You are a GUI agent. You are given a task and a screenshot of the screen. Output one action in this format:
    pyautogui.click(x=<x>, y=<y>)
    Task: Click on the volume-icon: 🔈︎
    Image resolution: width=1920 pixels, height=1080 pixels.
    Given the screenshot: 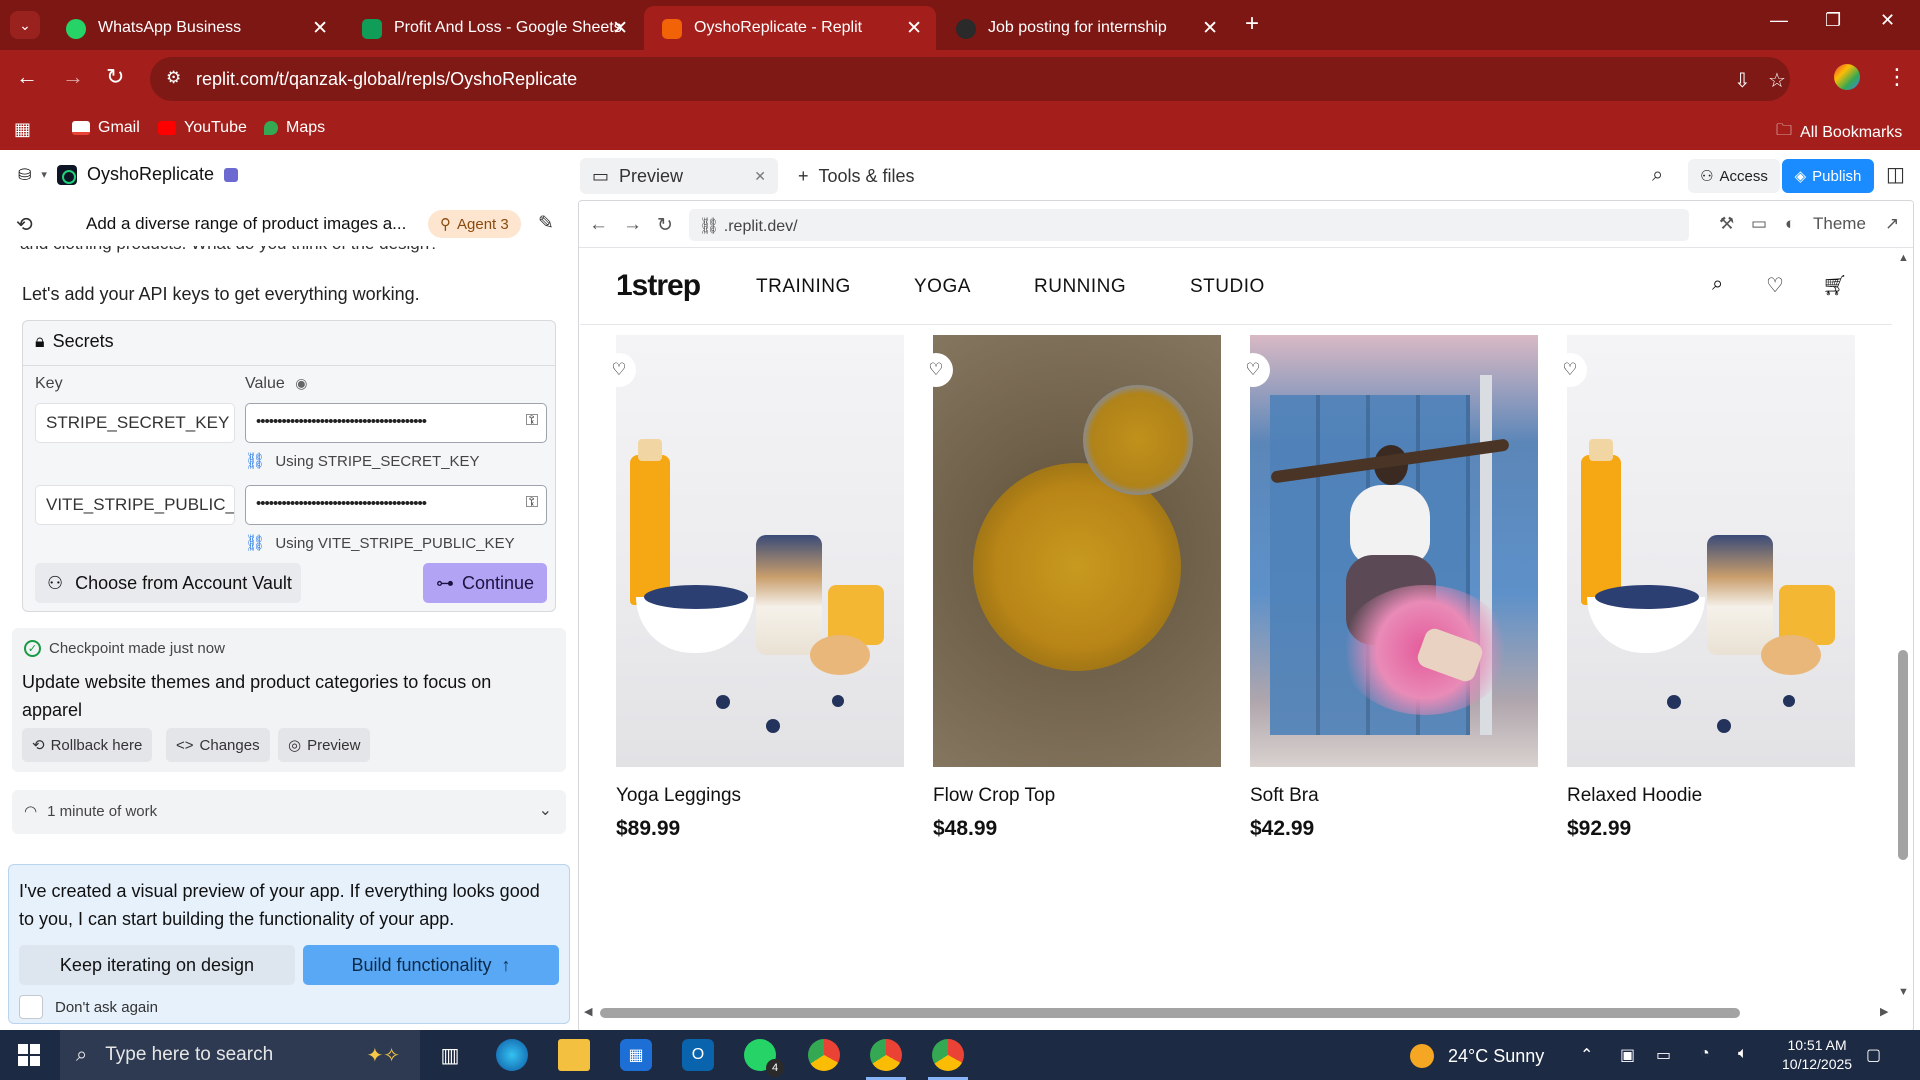 What is the action you would take?
    pyautogui.click(x=1743, y=1054)
    